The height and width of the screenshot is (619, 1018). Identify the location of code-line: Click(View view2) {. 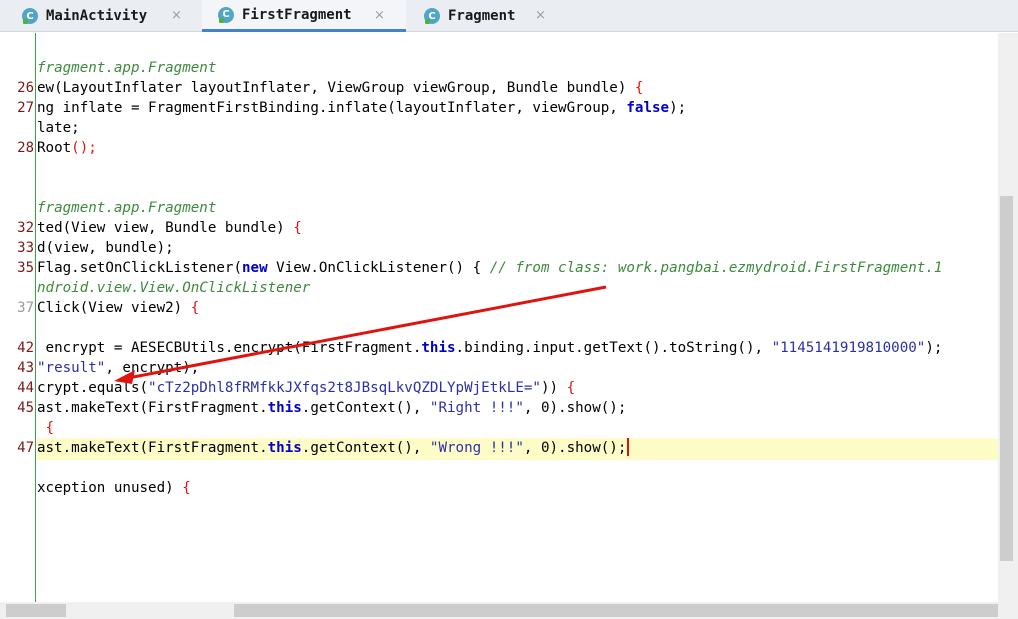
(118, 308).